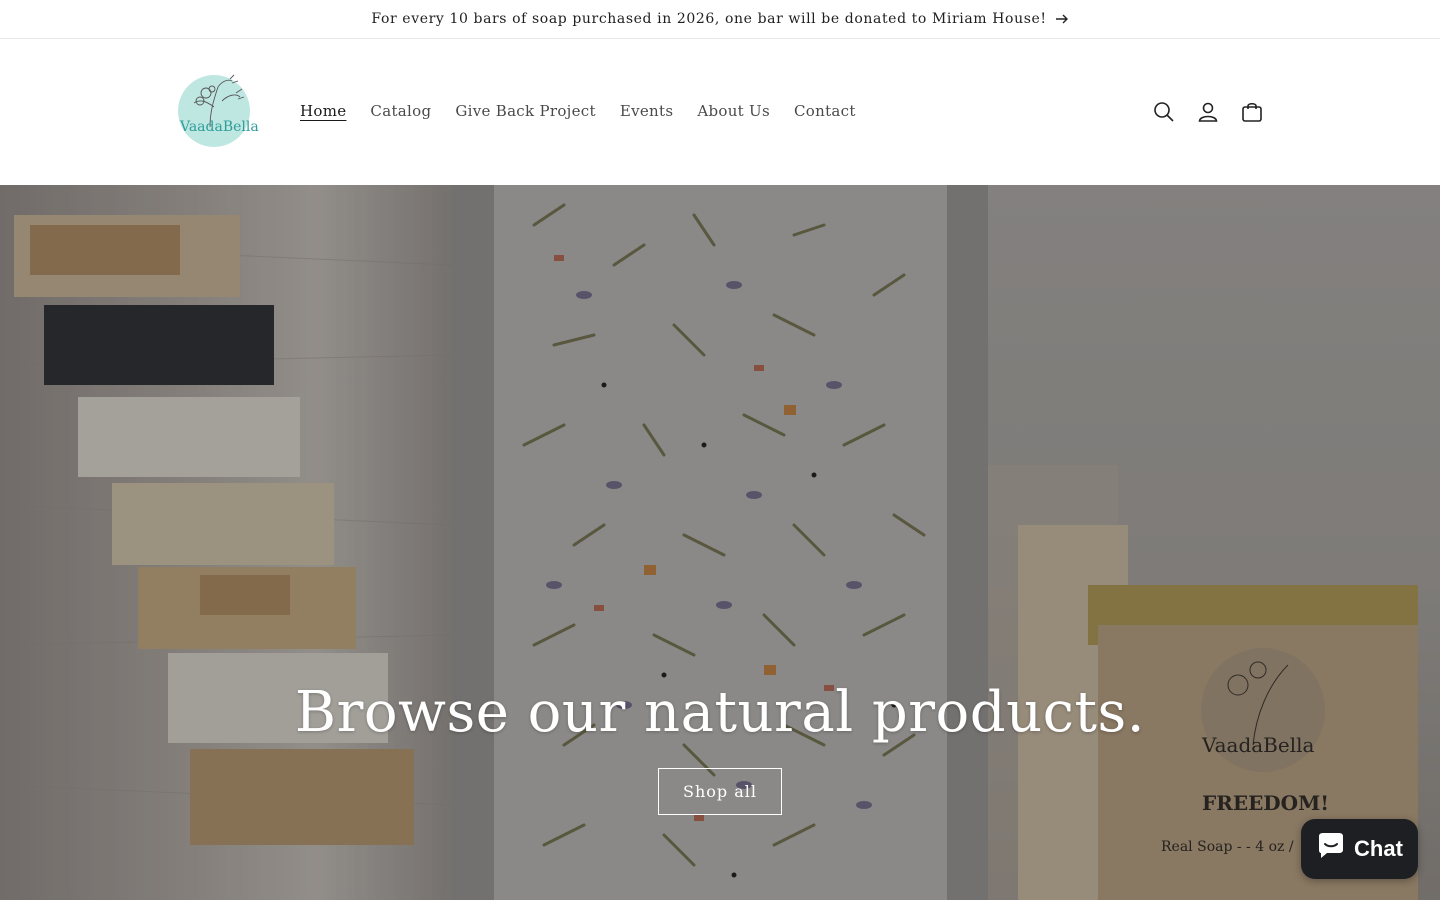 The width and height of the screenshot is (1440, 900). Describe the element at coordinates (733, 111) in the screenshot. I see `nav-about-us: About Us` at that location.